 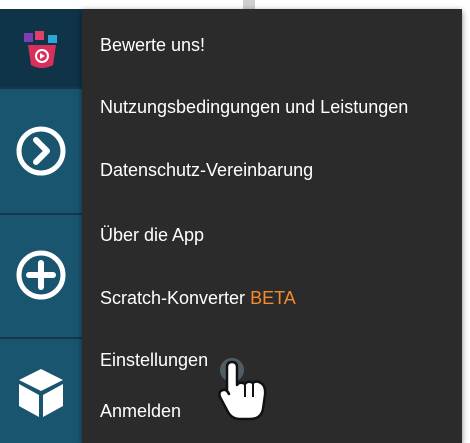 What do you see at coordinates (272, 235) in the screenshot?
I see `menu-item-about: Über die App` at bounding box center [272, 235].